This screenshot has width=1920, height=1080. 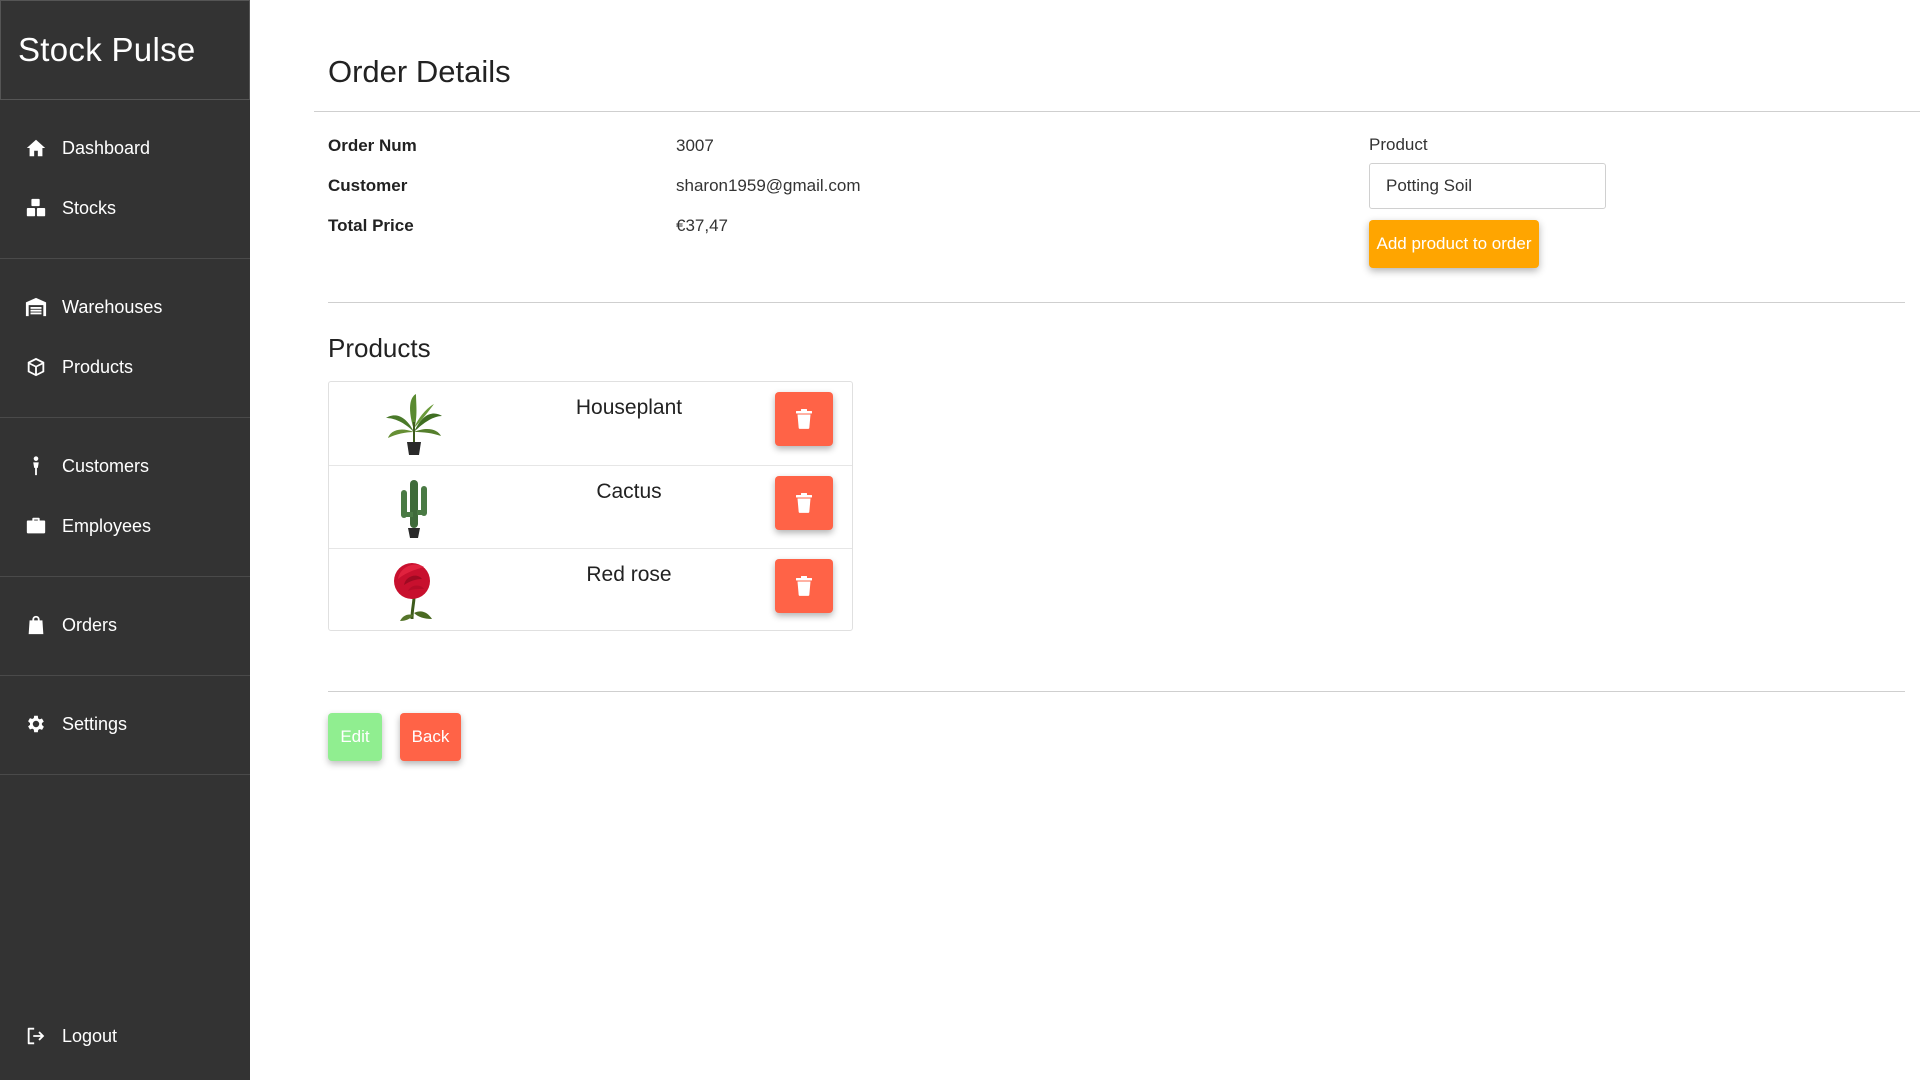 I want to click on order-num-label: Order Num, so click(x=372, y=145).